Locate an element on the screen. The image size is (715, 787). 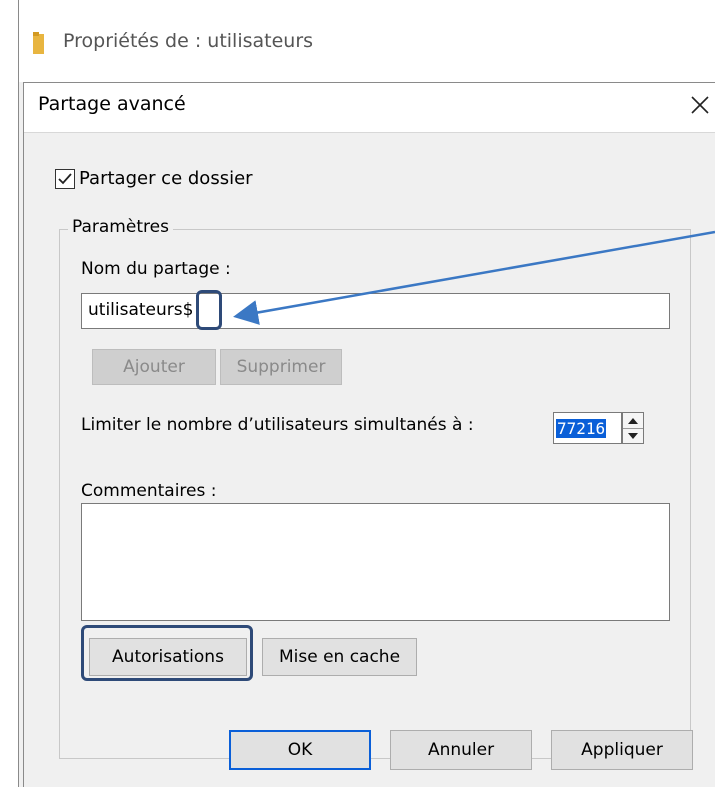
limit-users-value: 77216 is located at coordinates (581, 428).